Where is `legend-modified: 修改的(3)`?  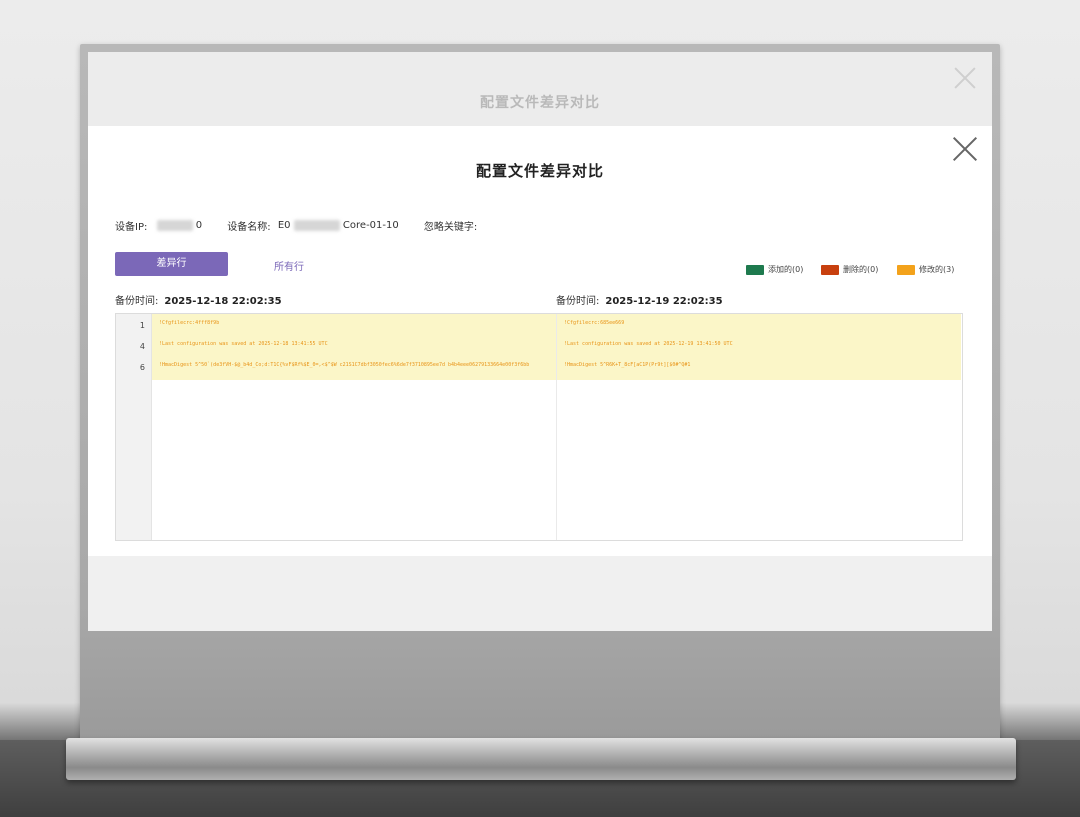
legend-modified: 修改的(3) is located at coordinates (925, 269).